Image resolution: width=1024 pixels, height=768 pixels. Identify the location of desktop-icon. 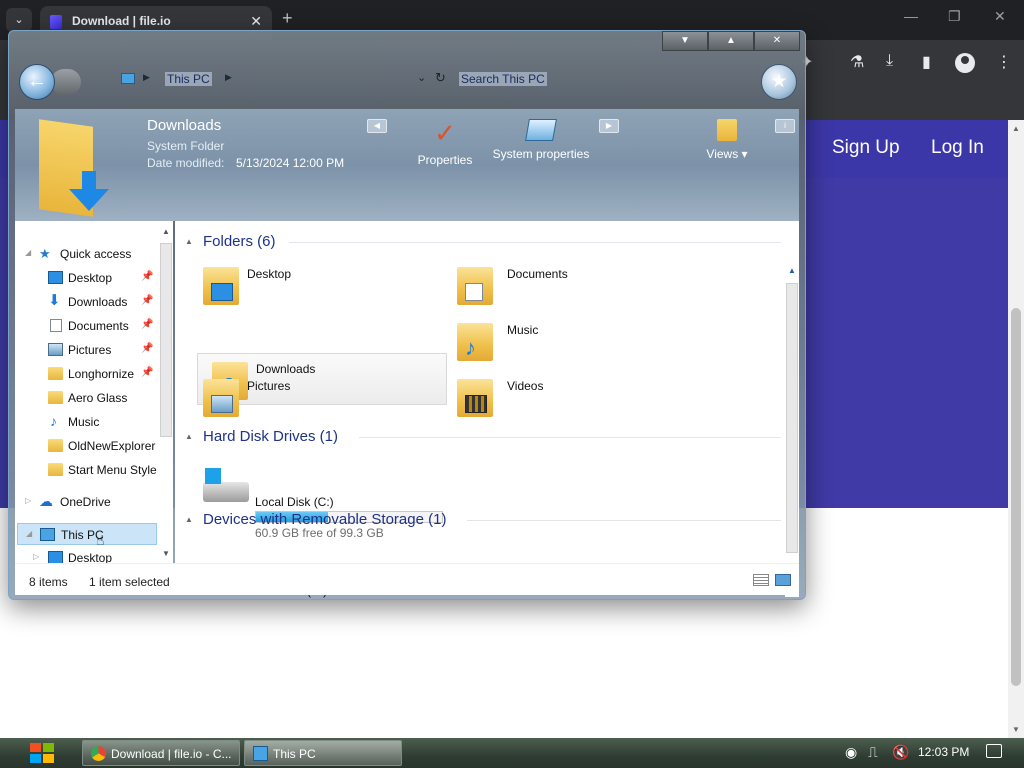
(55, 277).